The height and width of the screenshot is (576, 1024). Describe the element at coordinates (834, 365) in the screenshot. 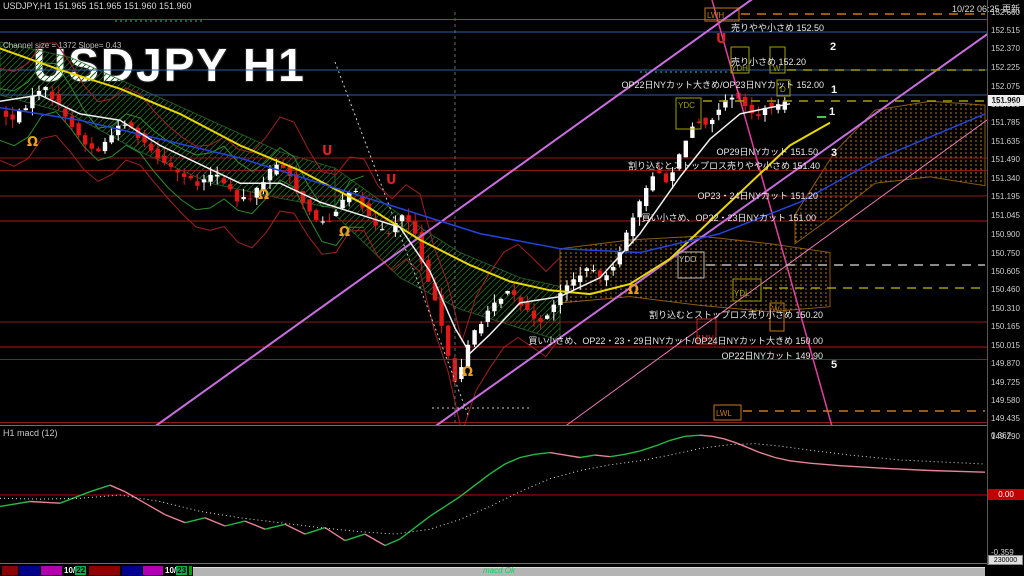

I see `svg-text: 5` at that location.